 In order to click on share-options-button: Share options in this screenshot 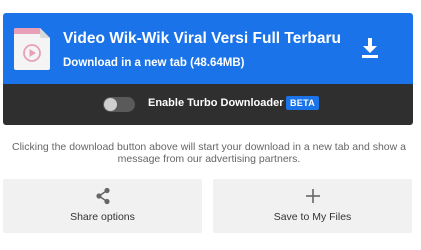, I will do `click(102, 206)`.